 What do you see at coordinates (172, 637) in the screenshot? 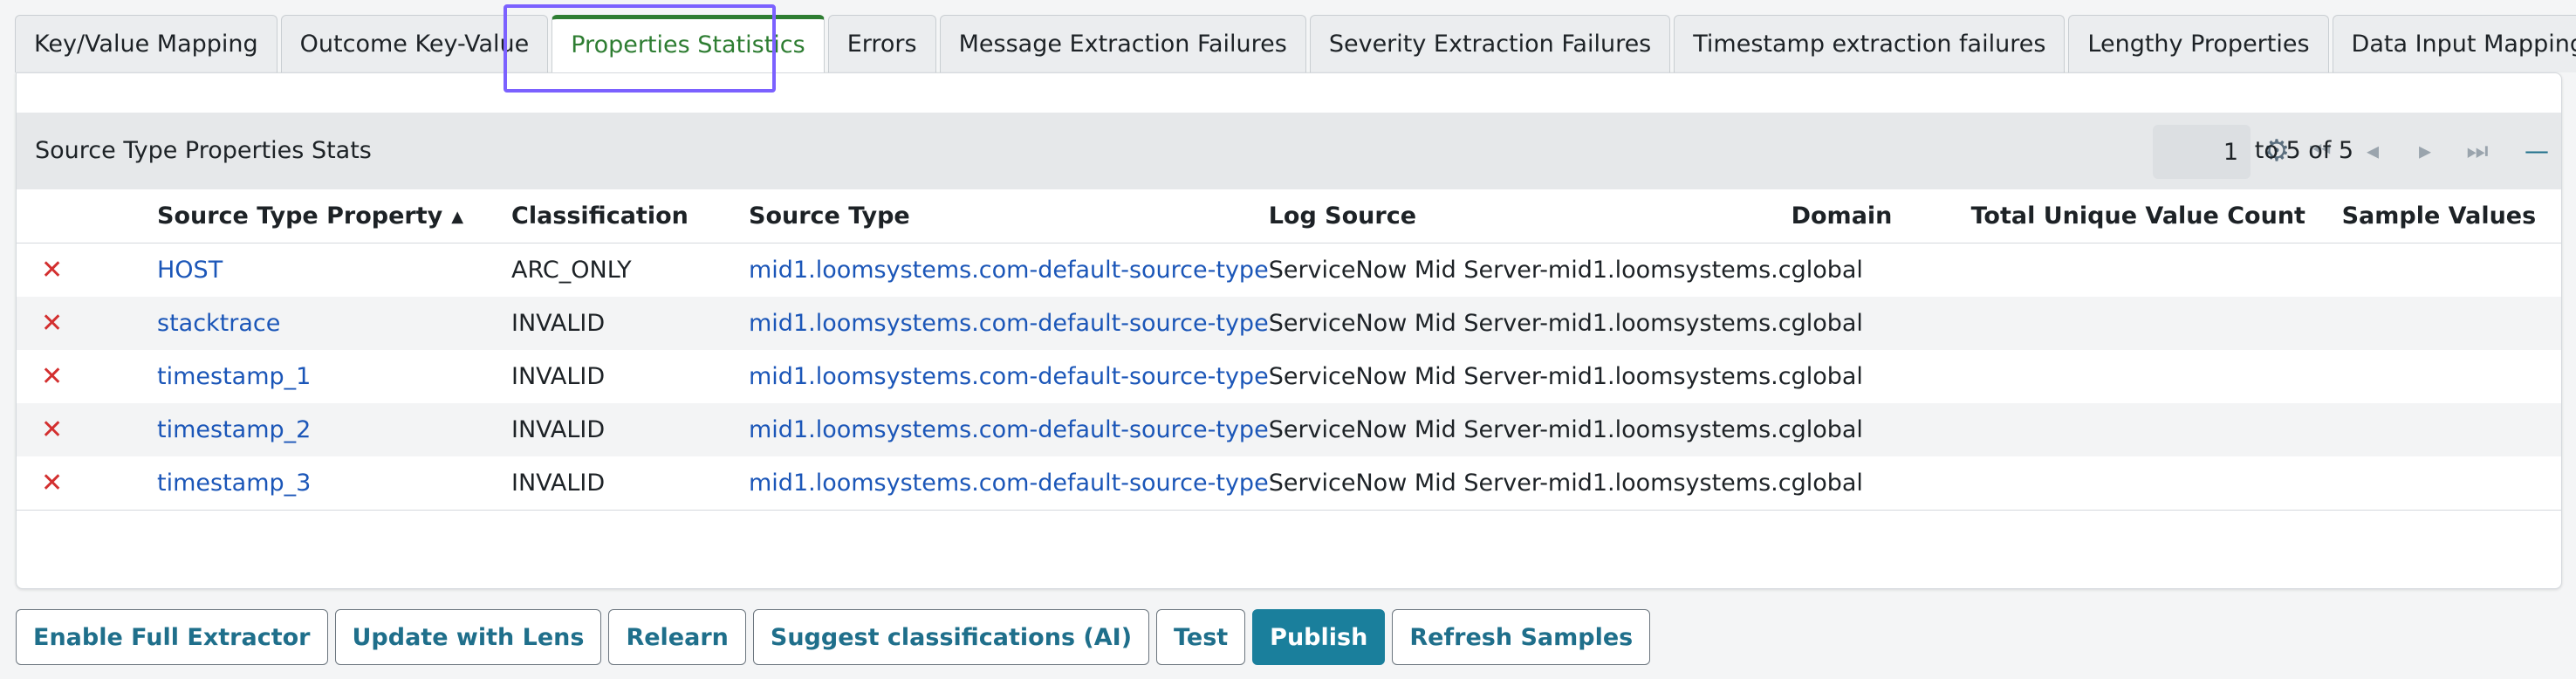
I see `enable-full-extractor-button: Enable Full Extractor` at bounding box center [172, 637].